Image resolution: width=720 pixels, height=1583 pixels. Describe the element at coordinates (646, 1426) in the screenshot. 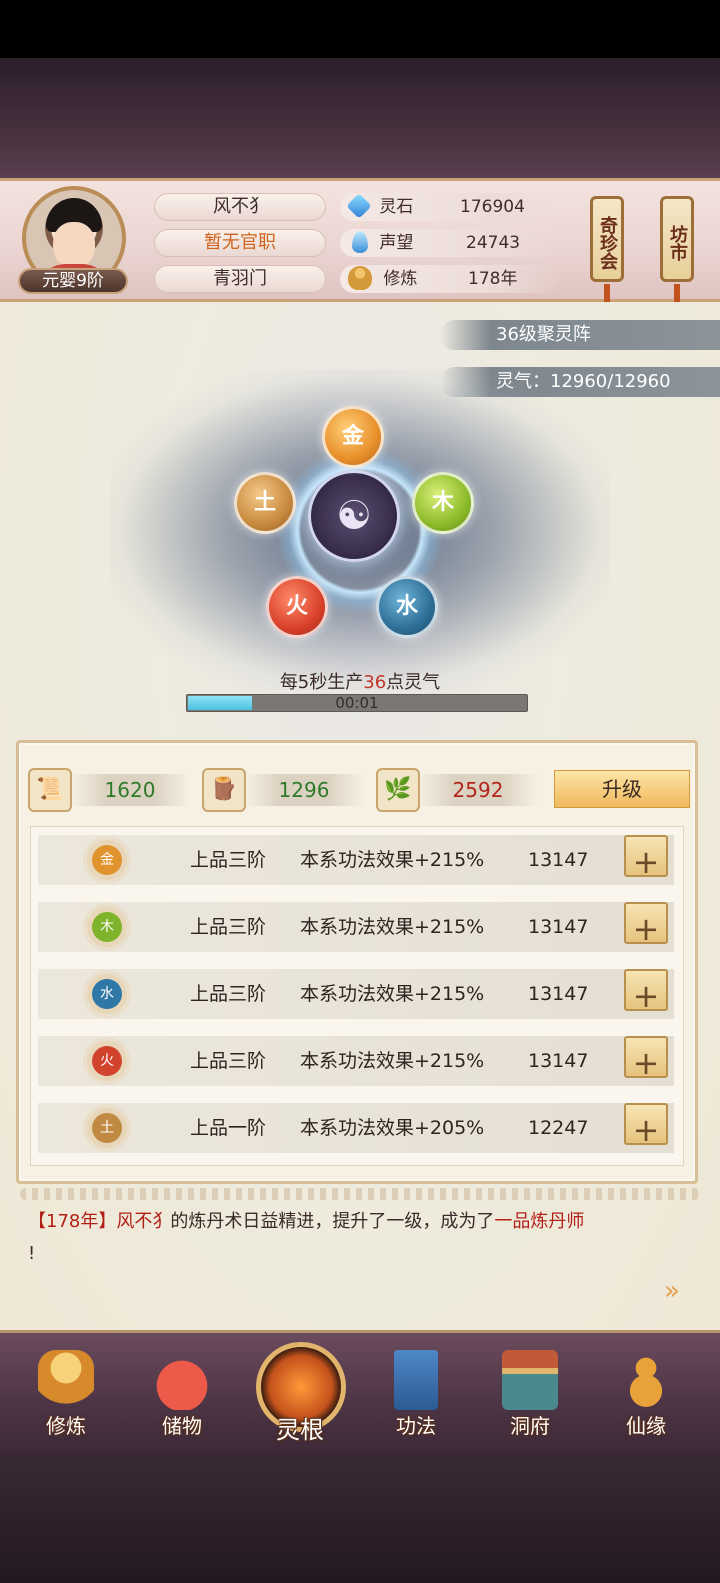

I see `nav-label: 仙缘` at that location.